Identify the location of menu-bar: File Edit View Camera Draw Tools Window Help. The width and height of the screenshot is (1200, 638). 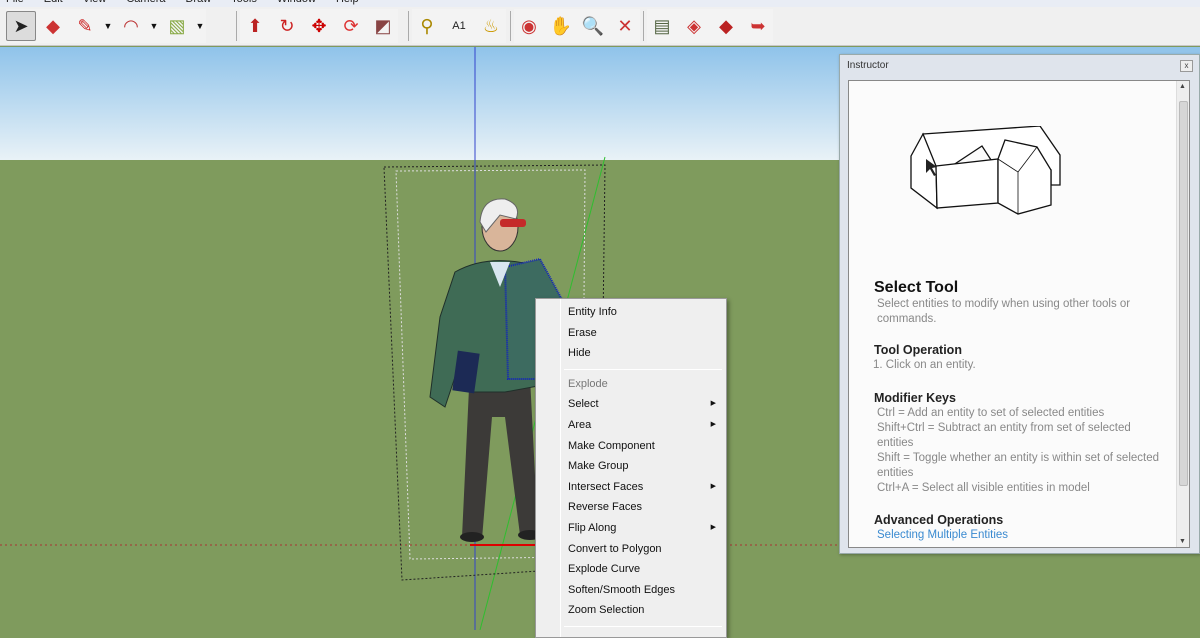
(600, 3).